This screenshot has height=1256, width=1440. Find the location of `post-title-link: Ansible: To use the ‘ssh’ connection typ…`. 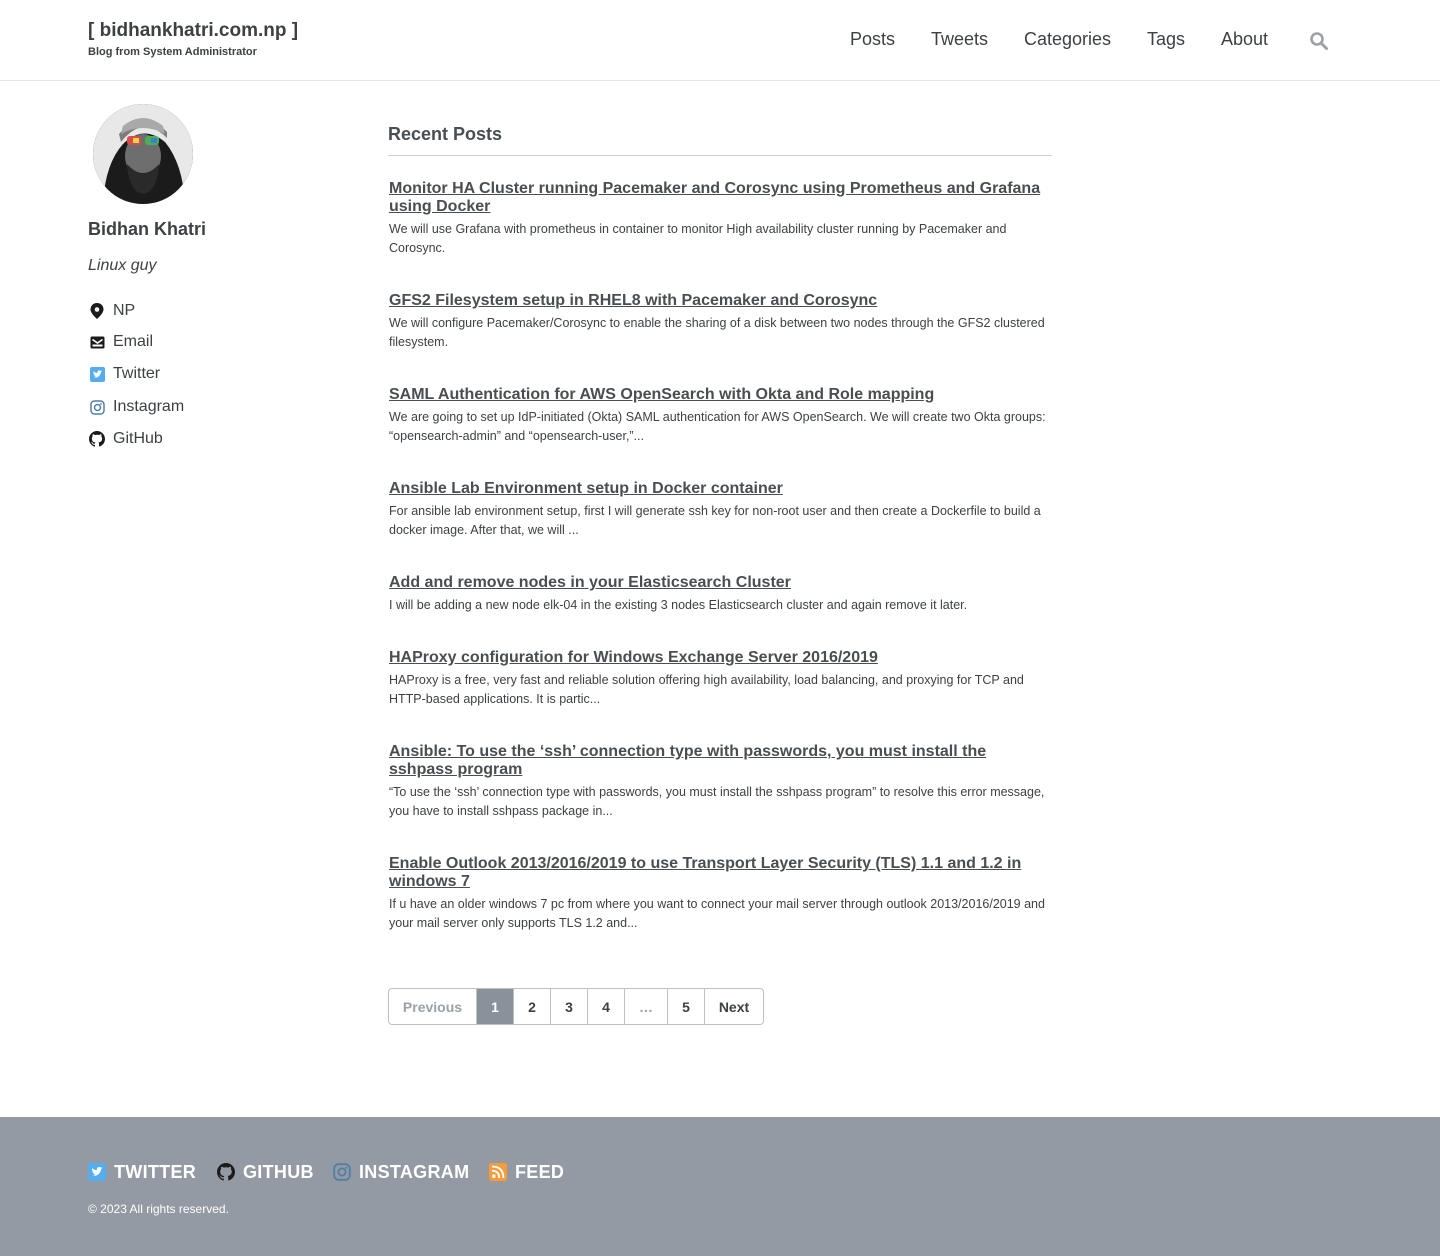

post-title-link: Ansible: To use the ‘ssh’ connection typ… is located at coordinates (720, 761).